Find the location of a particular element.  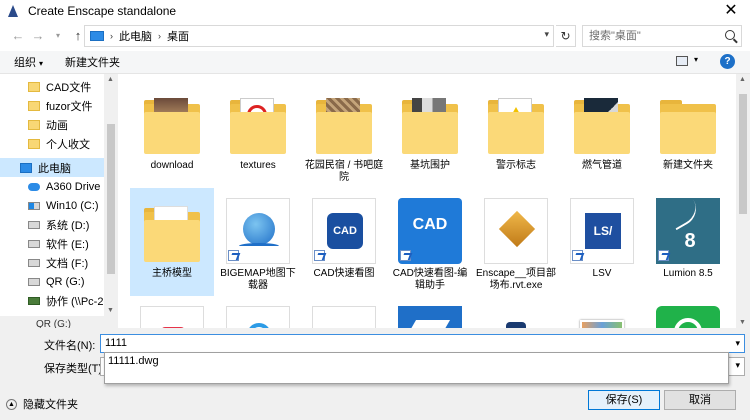

sidebar-item-drive-f: 文档 (F:) is located at coordinates (52, 262).